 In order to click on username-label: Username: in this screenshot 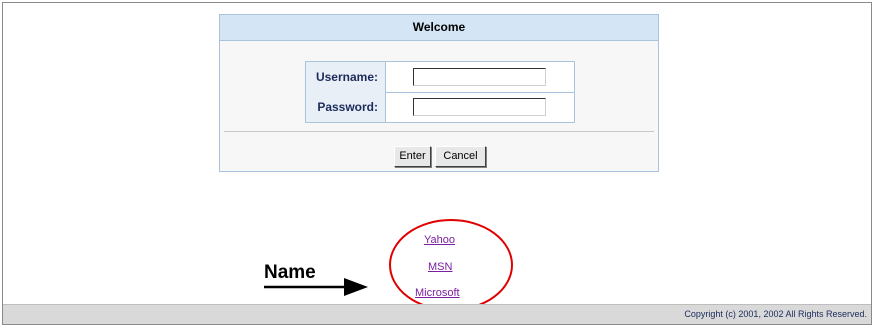, I will do `click(346, 77)`.